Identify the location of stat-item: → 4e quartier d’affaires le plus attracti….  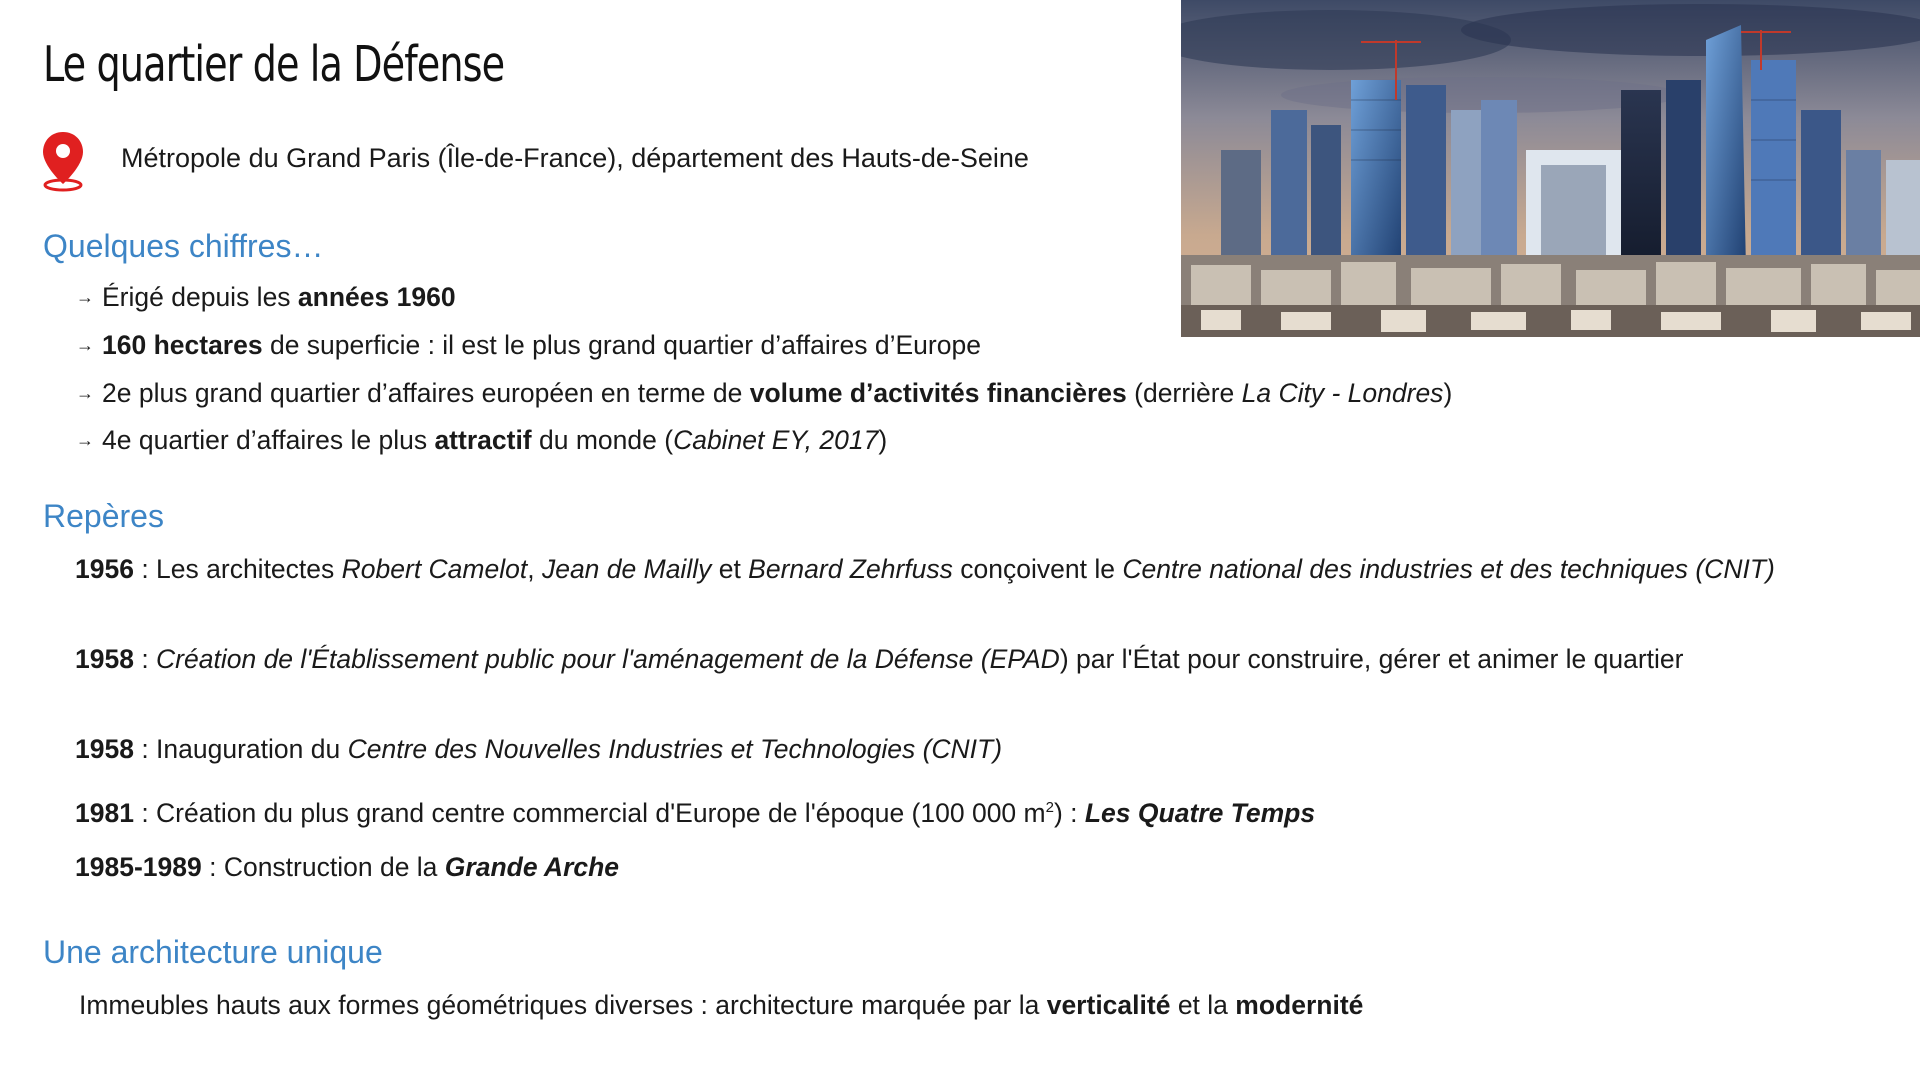
(482, 440).